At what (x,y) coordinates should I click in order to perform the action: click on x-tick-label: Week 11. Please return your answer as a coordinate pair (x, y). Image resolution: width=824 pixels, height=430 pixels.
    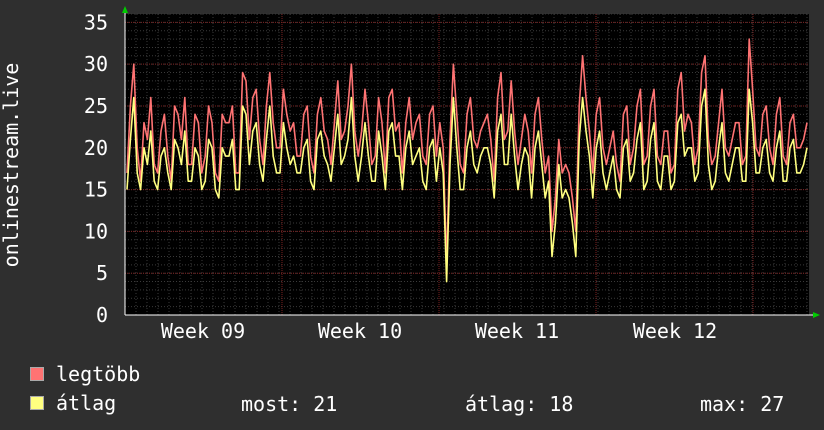
    Looking at the image, I should click on (517, 331).